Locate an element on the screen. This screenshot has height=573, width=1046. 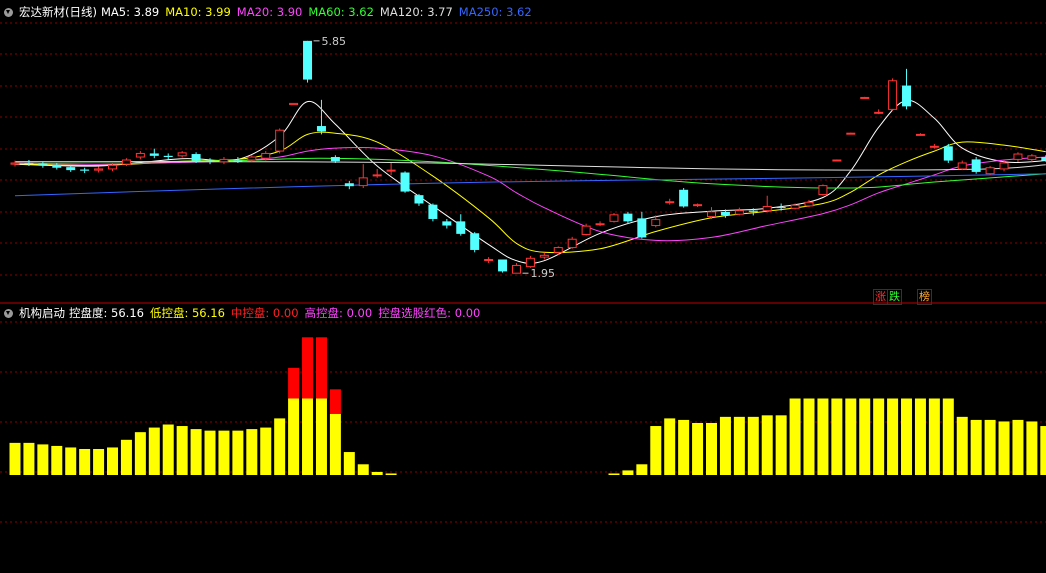
annotation-label-0: 5.85 is located at coordinates (334, 41).